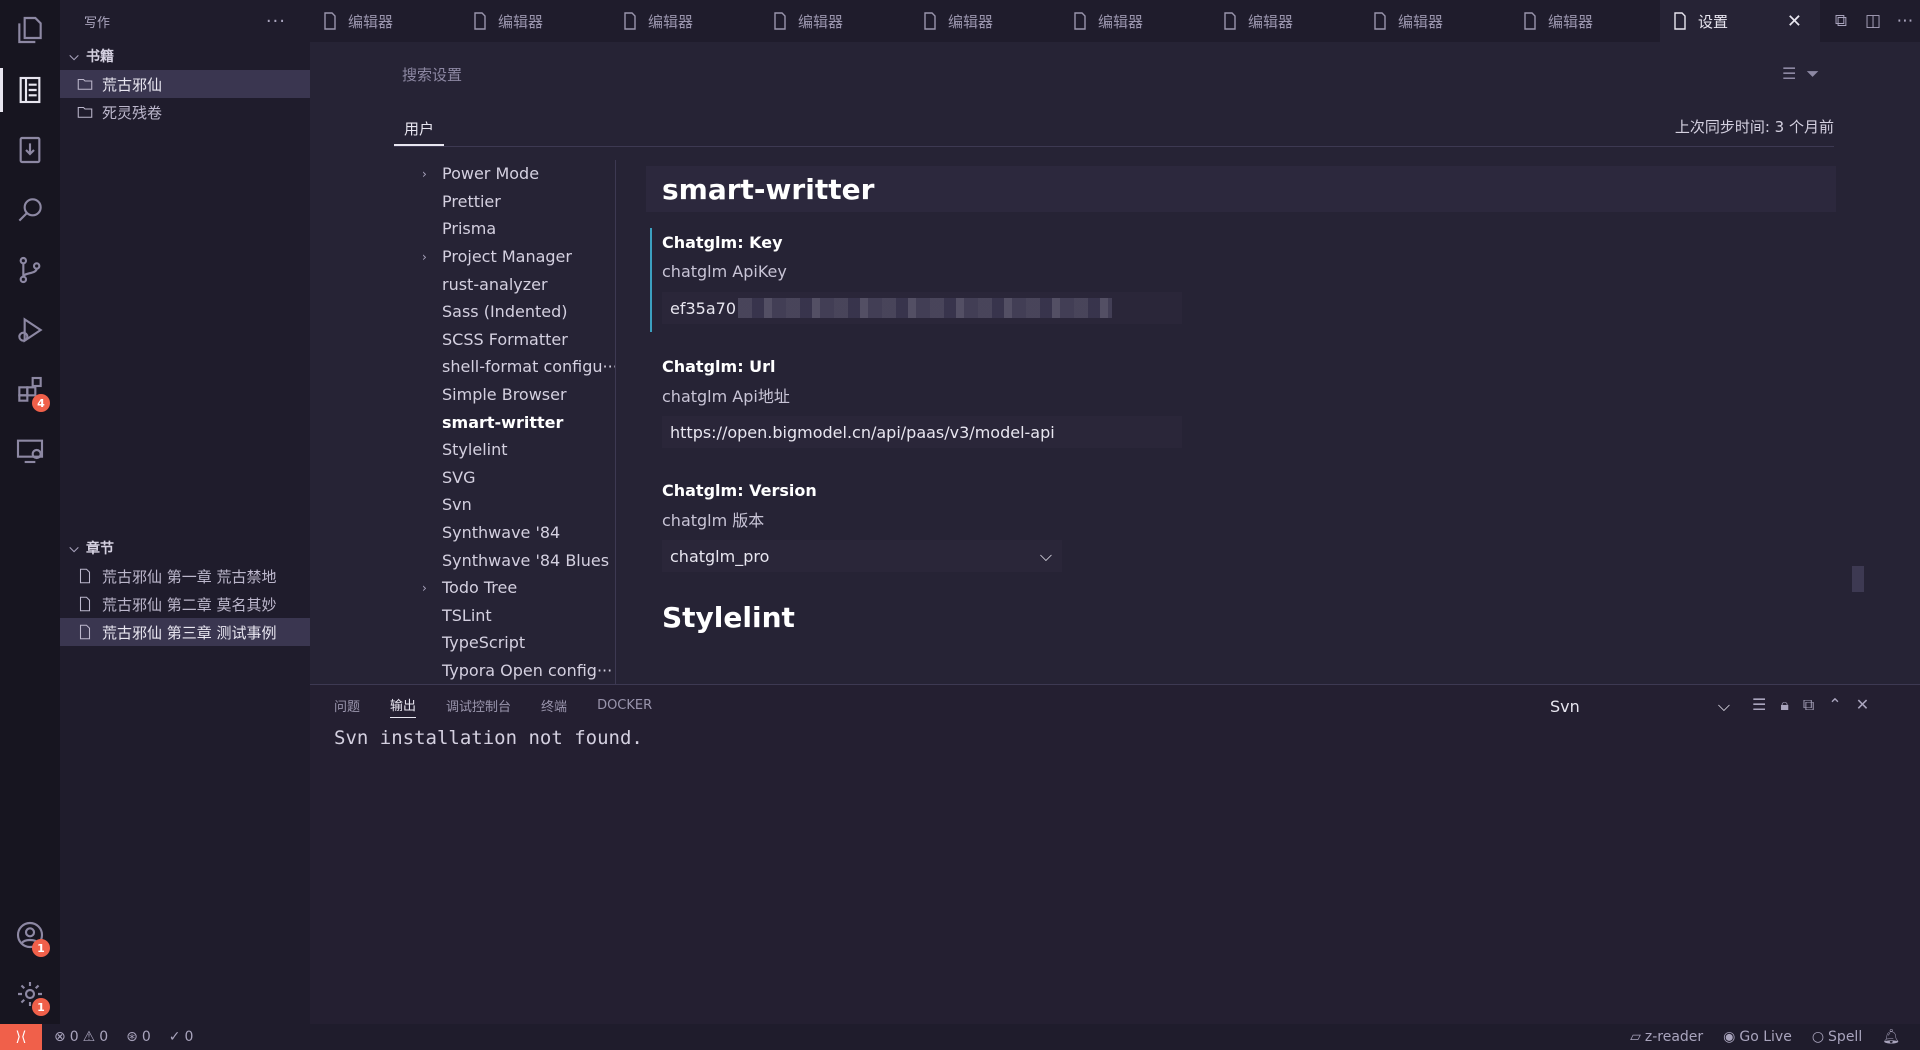 The width and height of the screenshot is (1920, 1050). What do you see at coordinates (624, 705) in the screenshot?
I see `panel-tab: DOCKER` at bounding box center [624, 705].